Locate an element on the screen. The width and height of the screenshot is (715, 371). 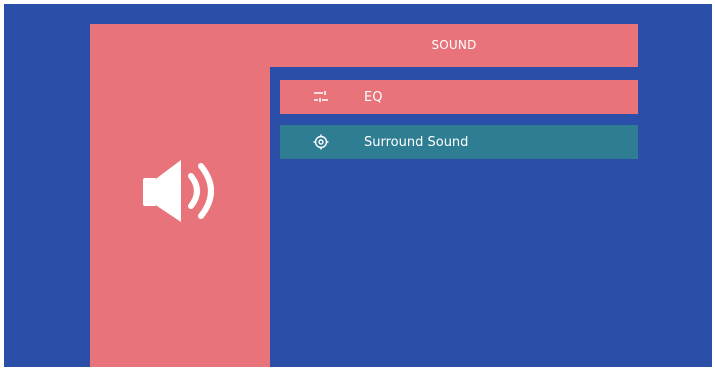
surround-sound-icon is located at coordinates (321, 142).